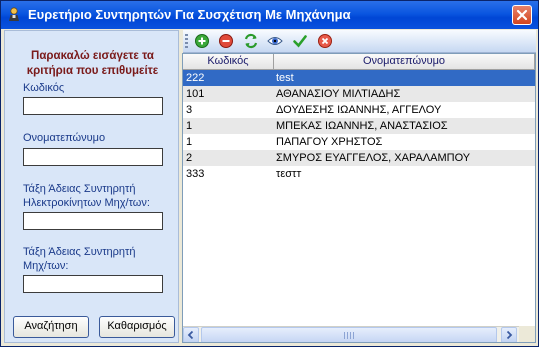 Image resolution: width=539 pixels, height=347 pixels. I want to click on close-button, so click(522, 15).